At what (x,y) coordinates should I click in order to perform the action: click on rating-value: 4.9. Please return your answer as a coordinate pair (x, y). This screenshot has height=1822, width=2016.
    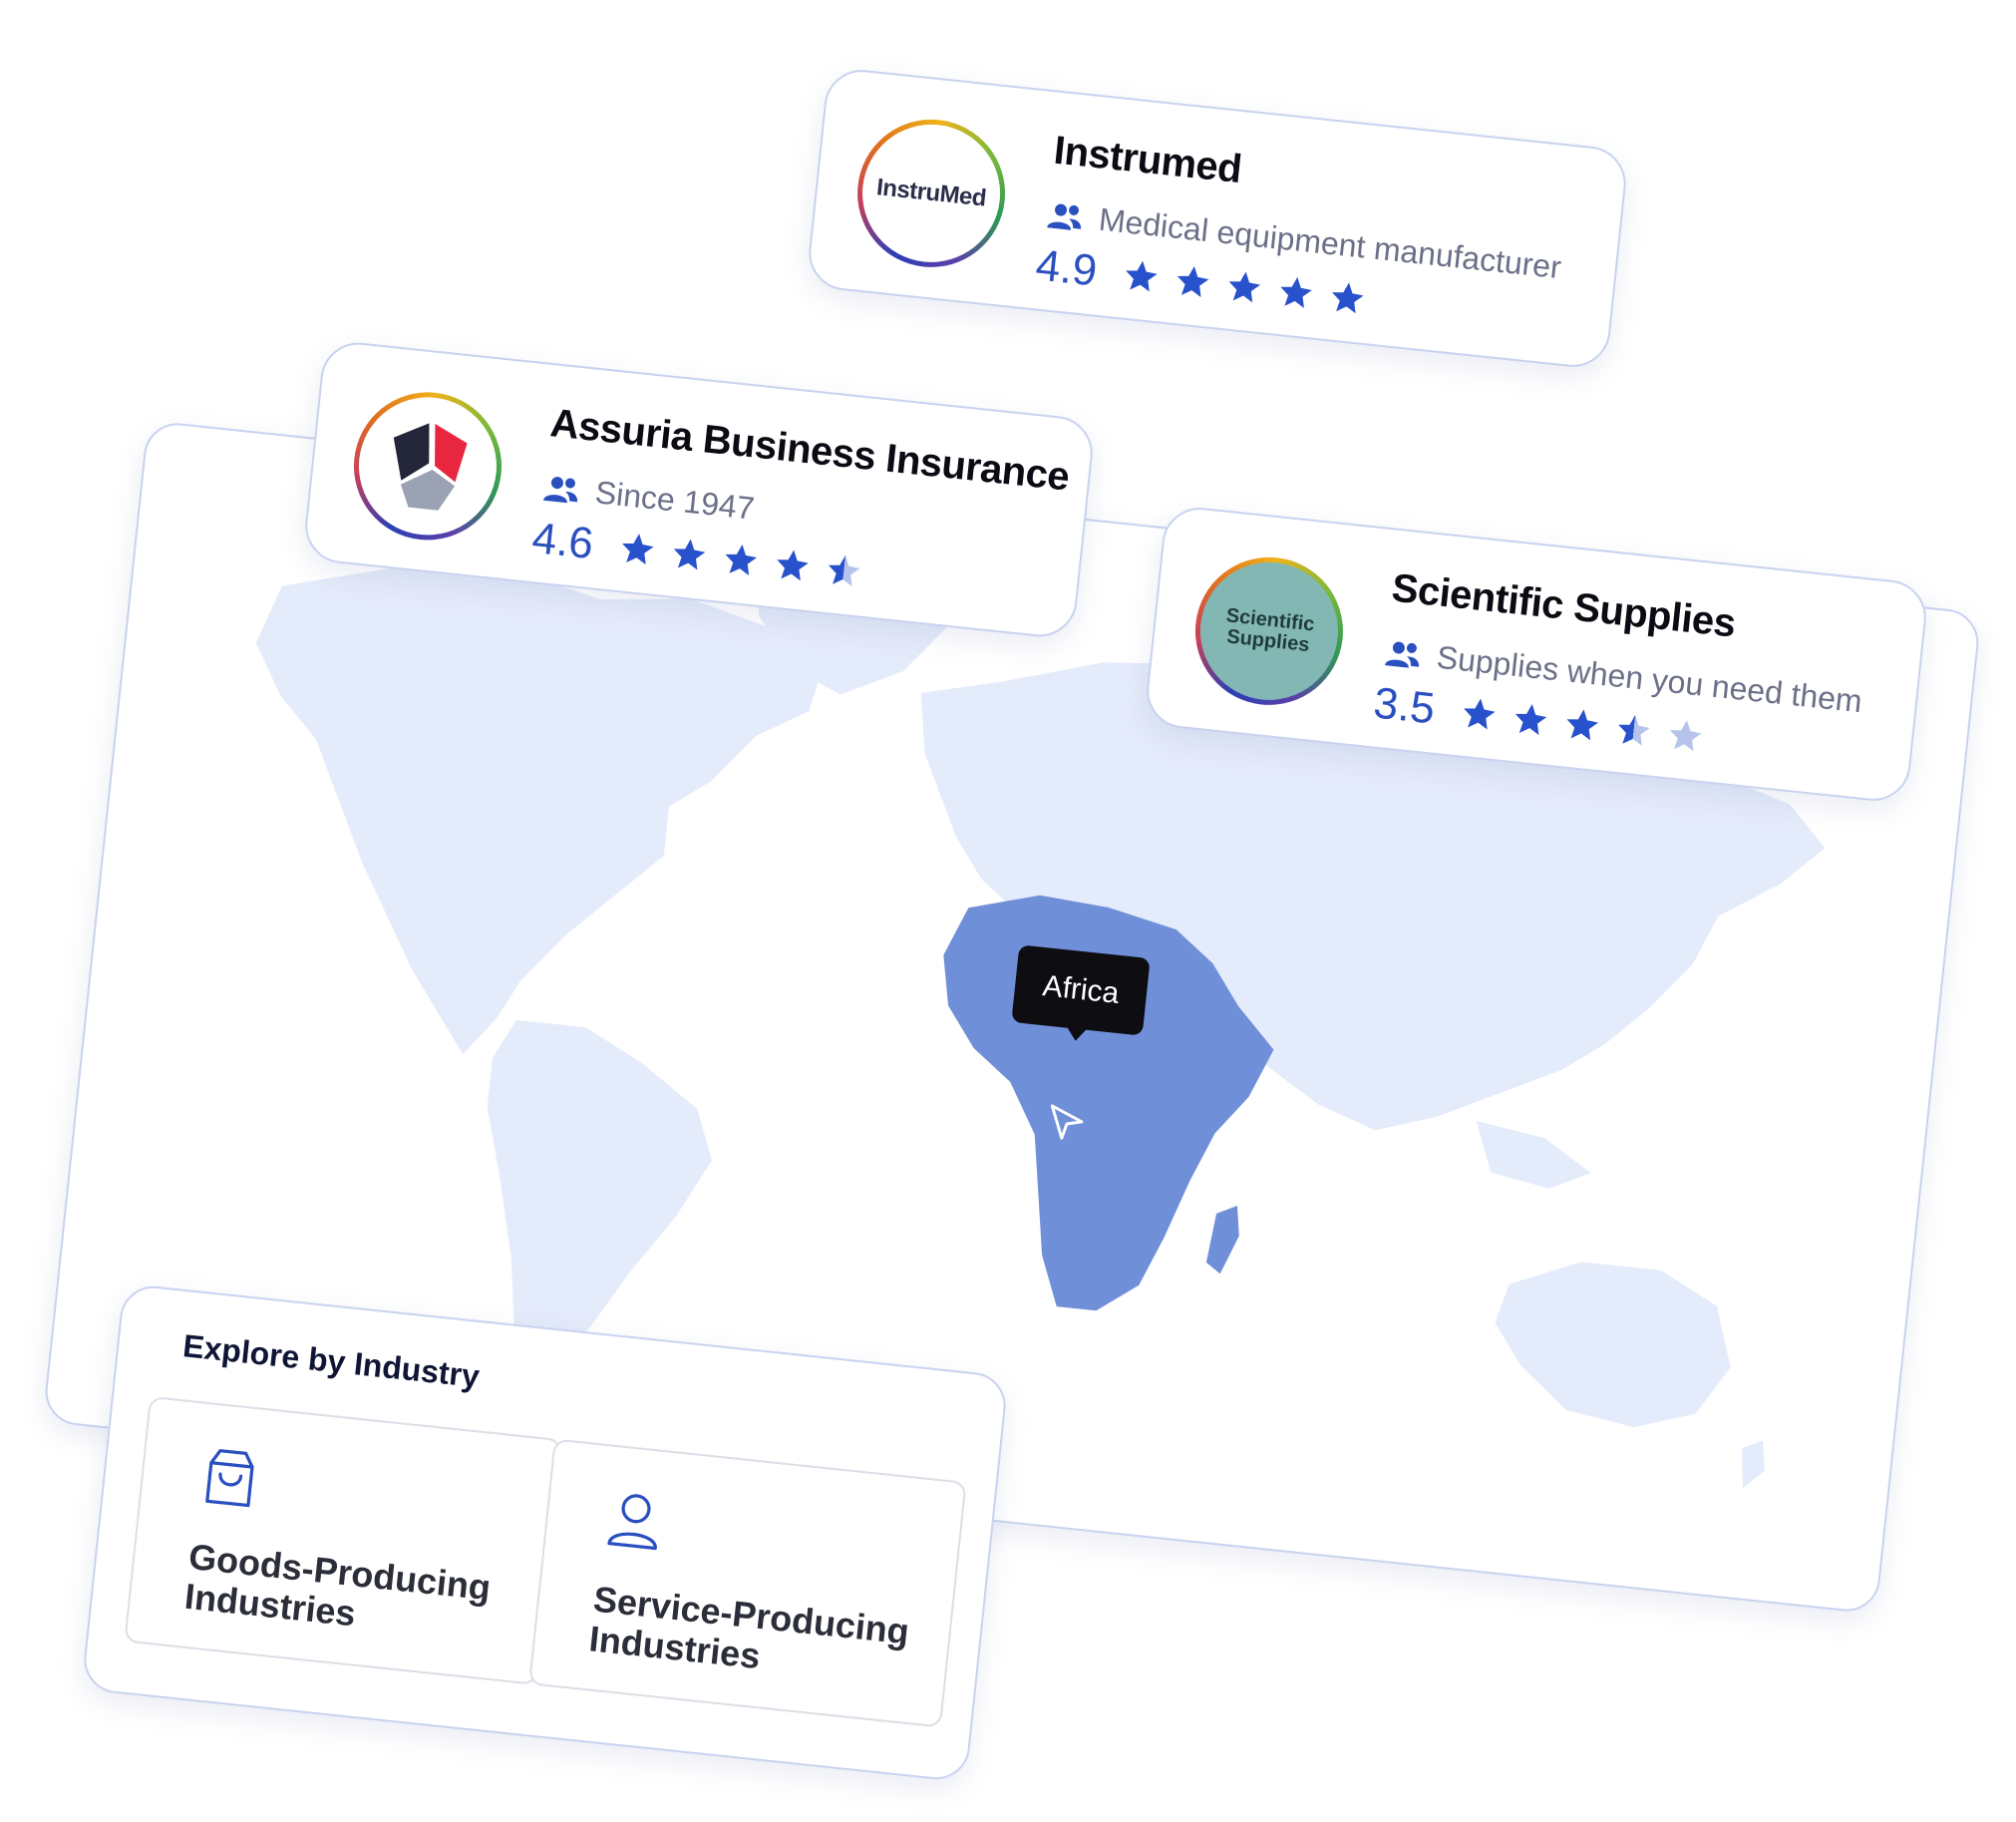
    Looking at the image, I should click on (1066, 268).